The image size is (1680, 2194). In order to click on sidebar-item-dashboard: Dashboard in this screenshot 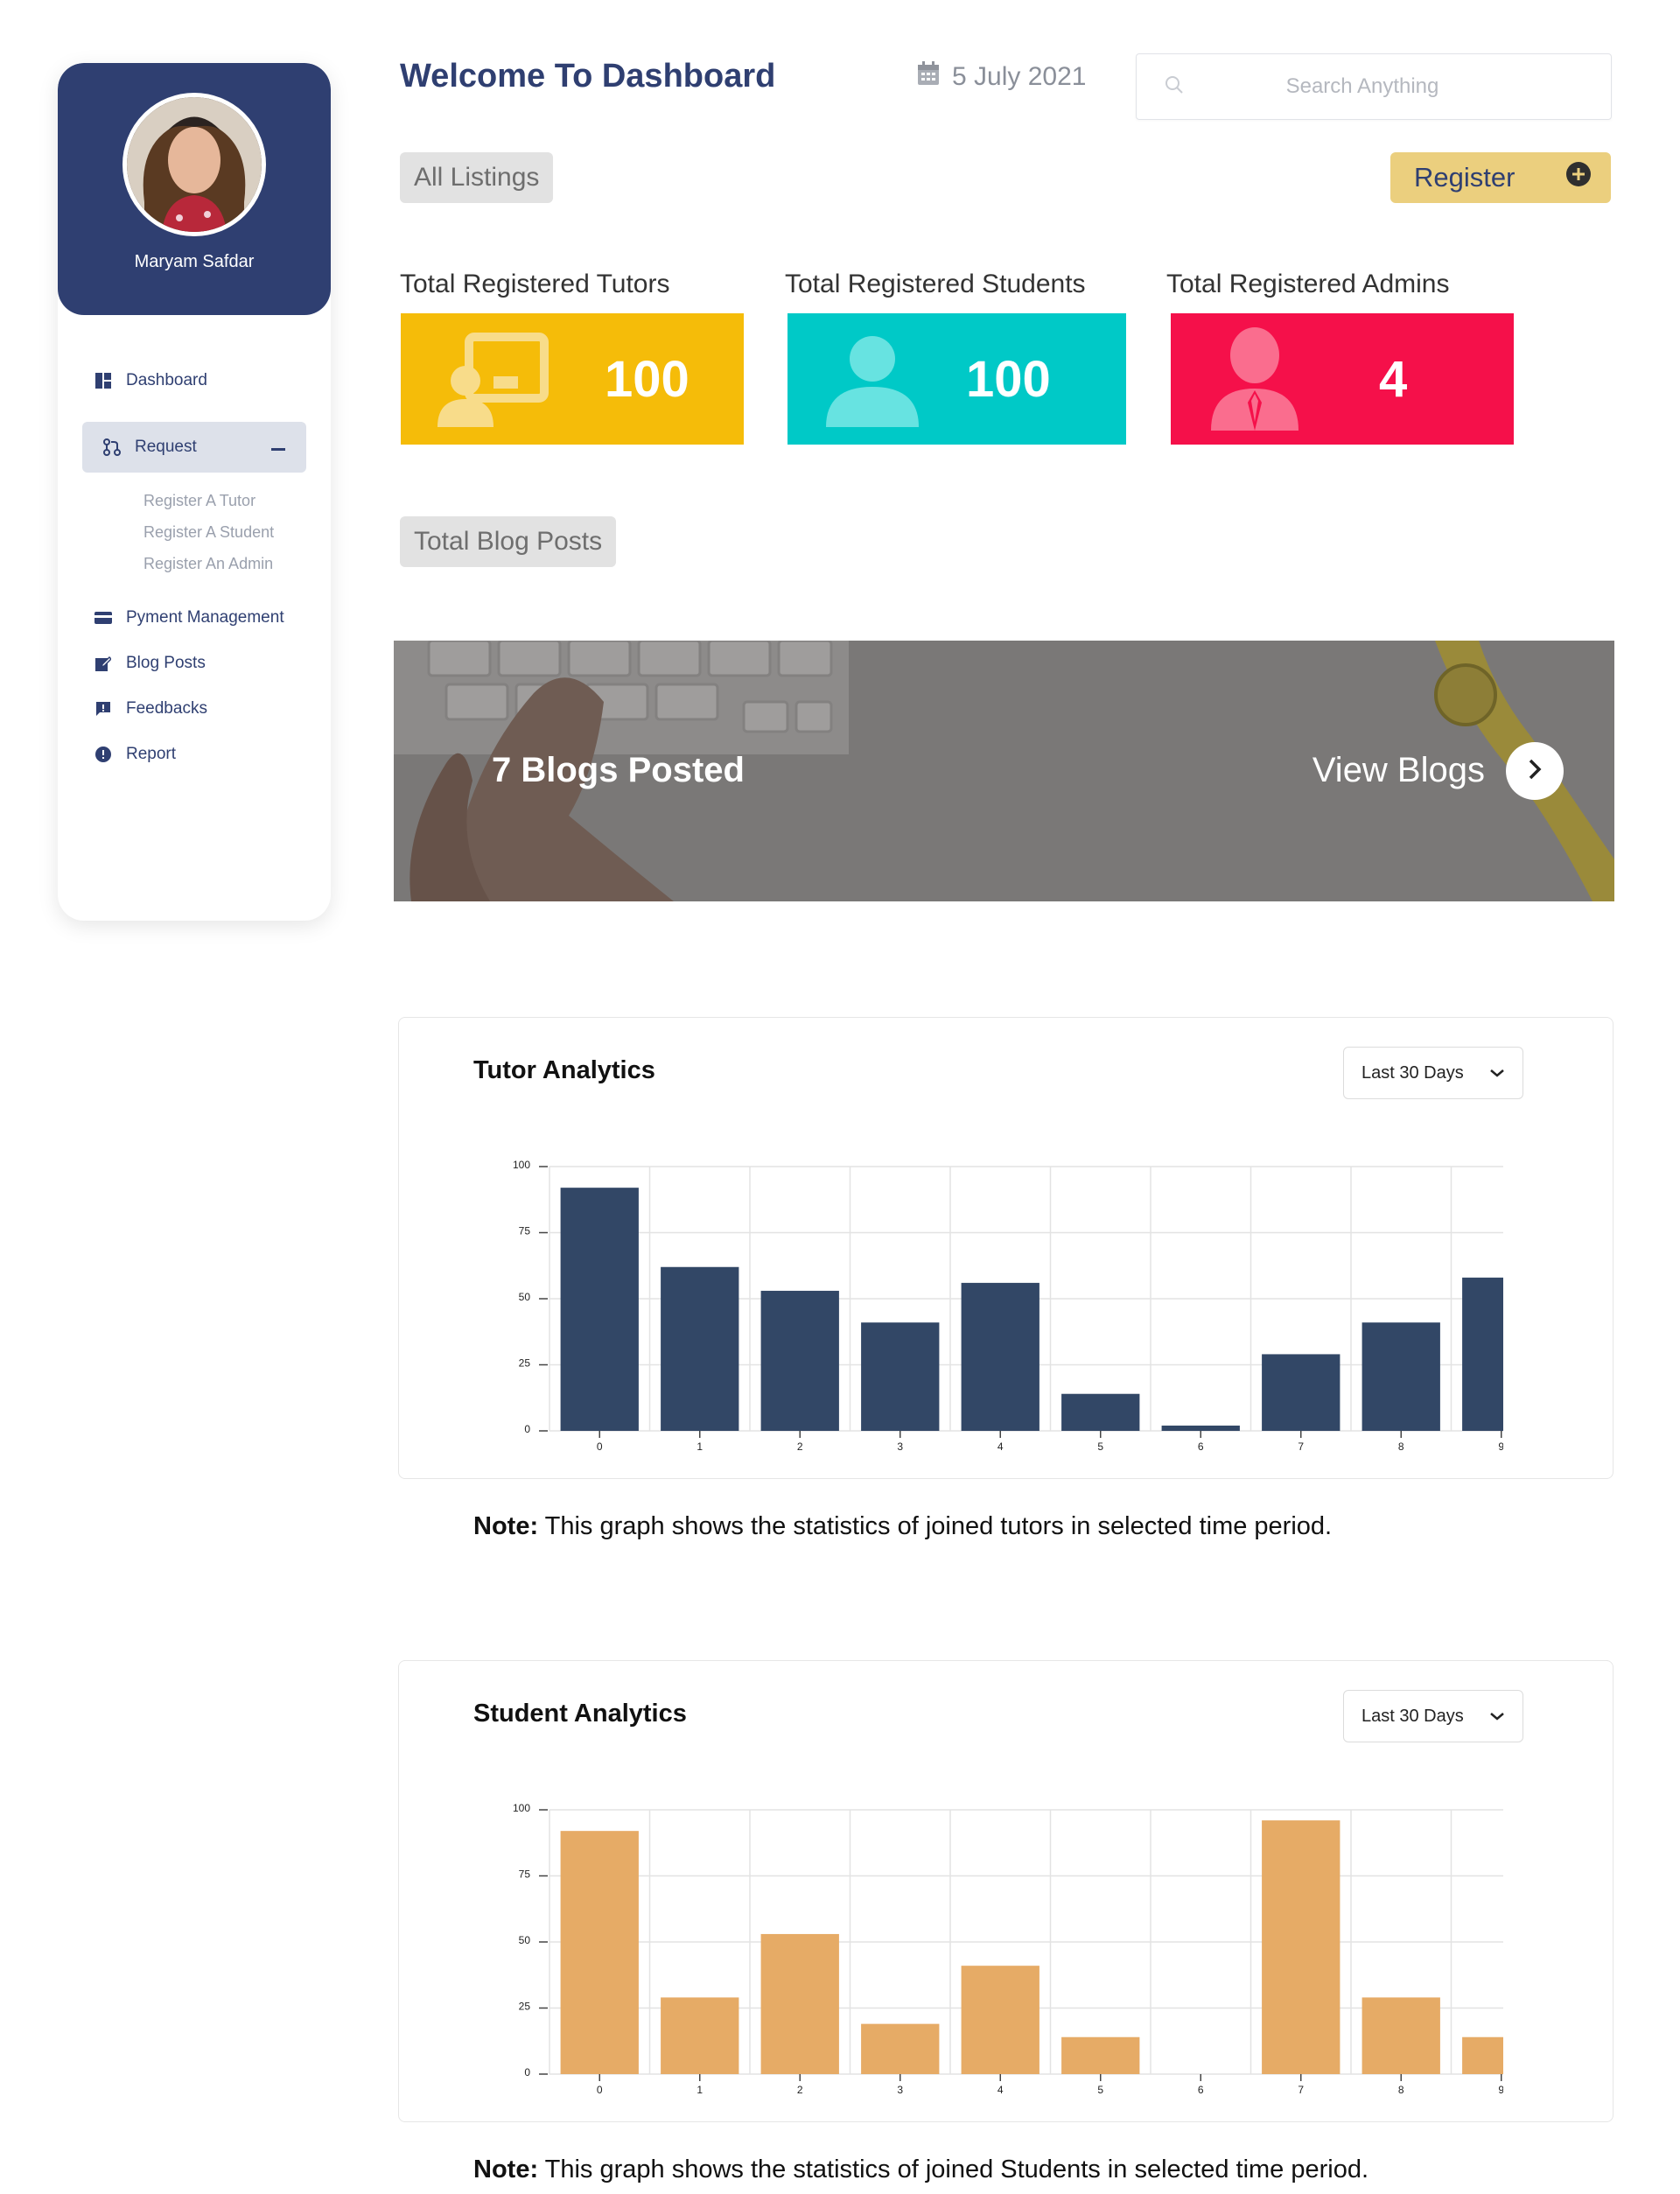, I will do `click(194, 381)`.